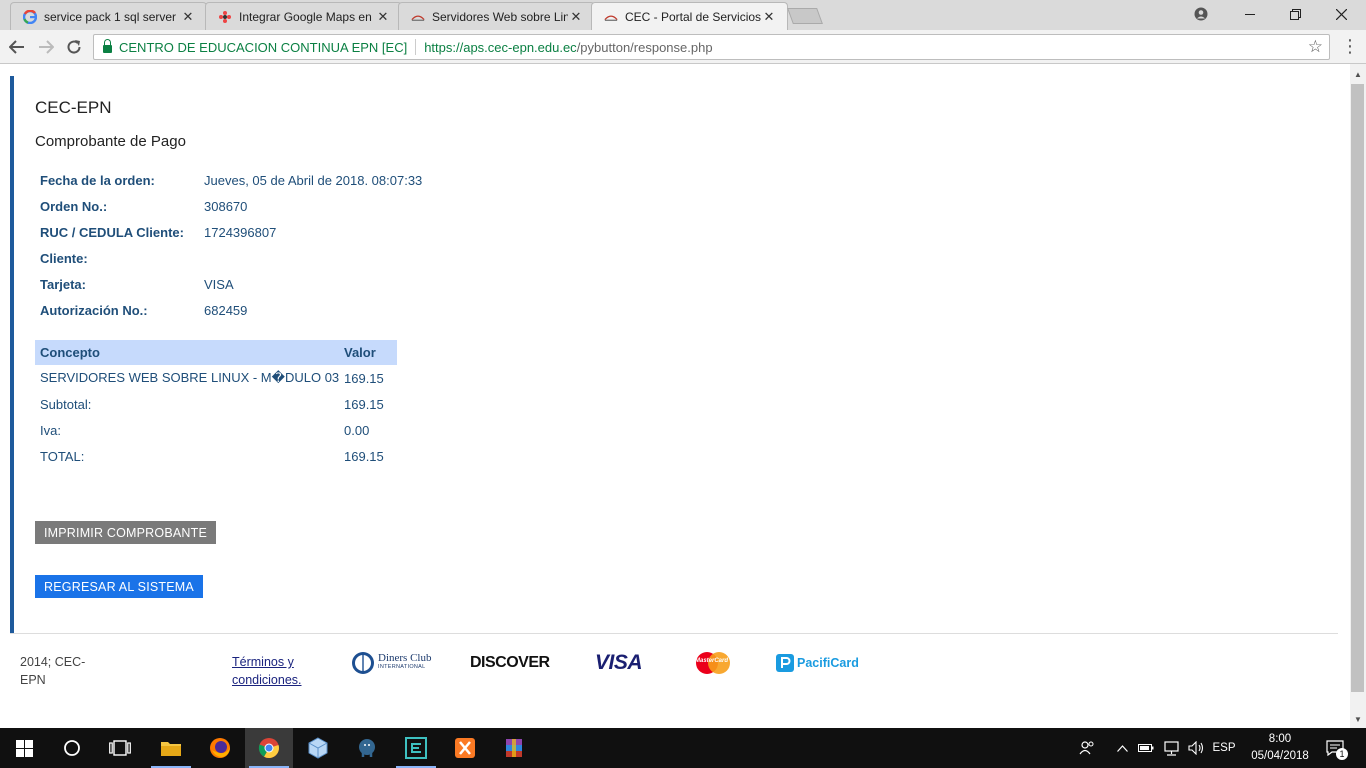  I want to click on discover-logo: DISCOVER, so click(510, 663).